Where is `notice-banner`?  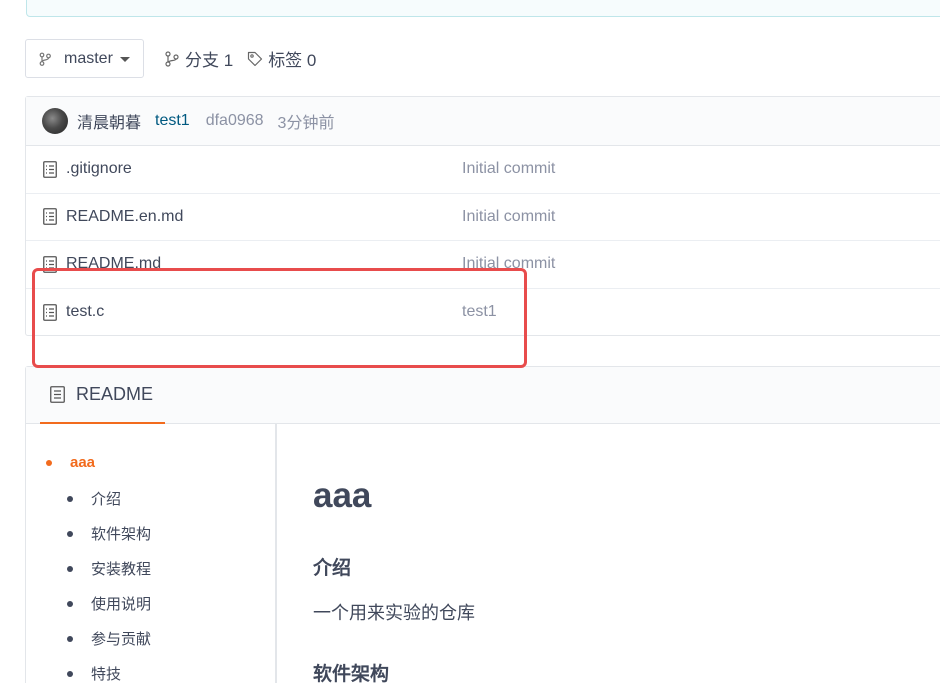
notice-banner is located at coordinates (483, 8).